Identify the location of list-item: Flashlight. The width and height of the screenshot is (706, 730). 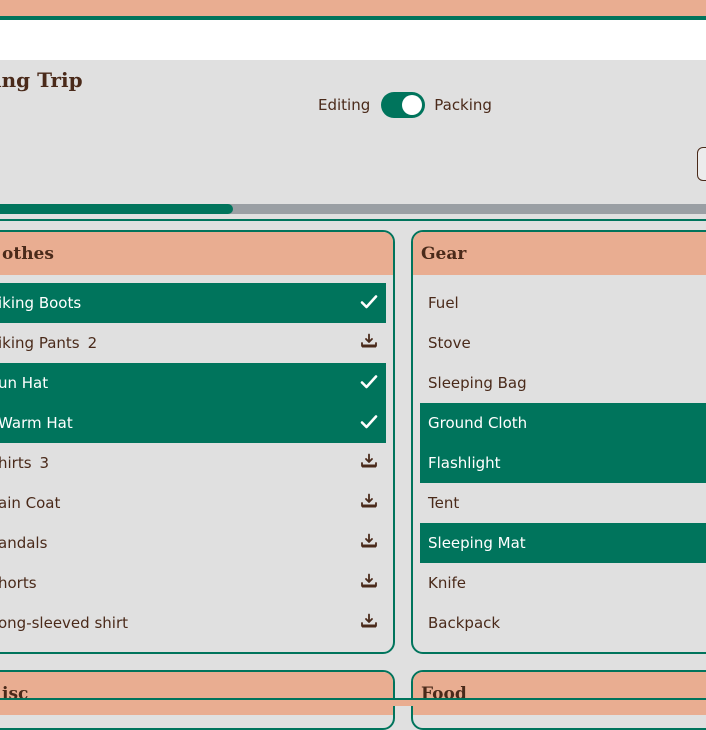
(563, 463).